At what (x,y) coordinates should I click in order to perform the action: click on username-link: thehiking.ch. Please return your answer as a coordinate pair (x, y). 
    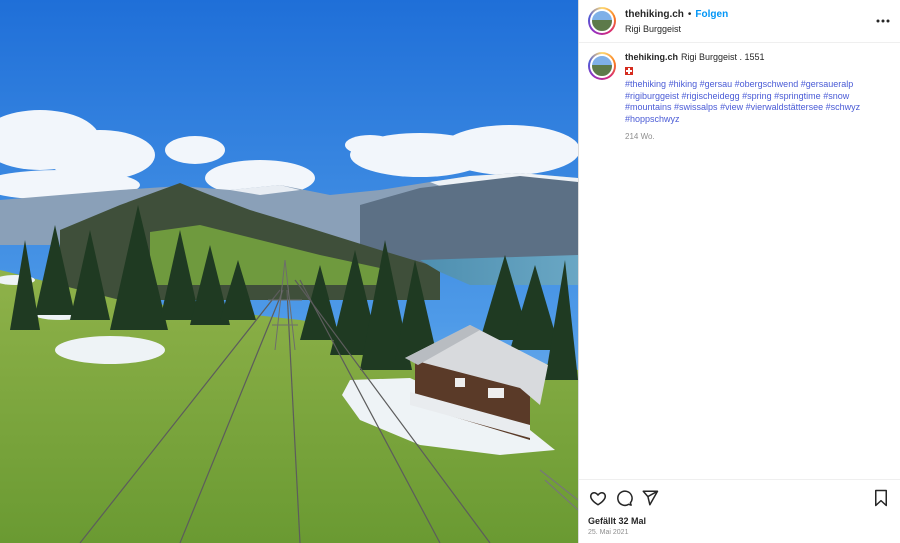
    Looking at the image, I should click on (654, 14).